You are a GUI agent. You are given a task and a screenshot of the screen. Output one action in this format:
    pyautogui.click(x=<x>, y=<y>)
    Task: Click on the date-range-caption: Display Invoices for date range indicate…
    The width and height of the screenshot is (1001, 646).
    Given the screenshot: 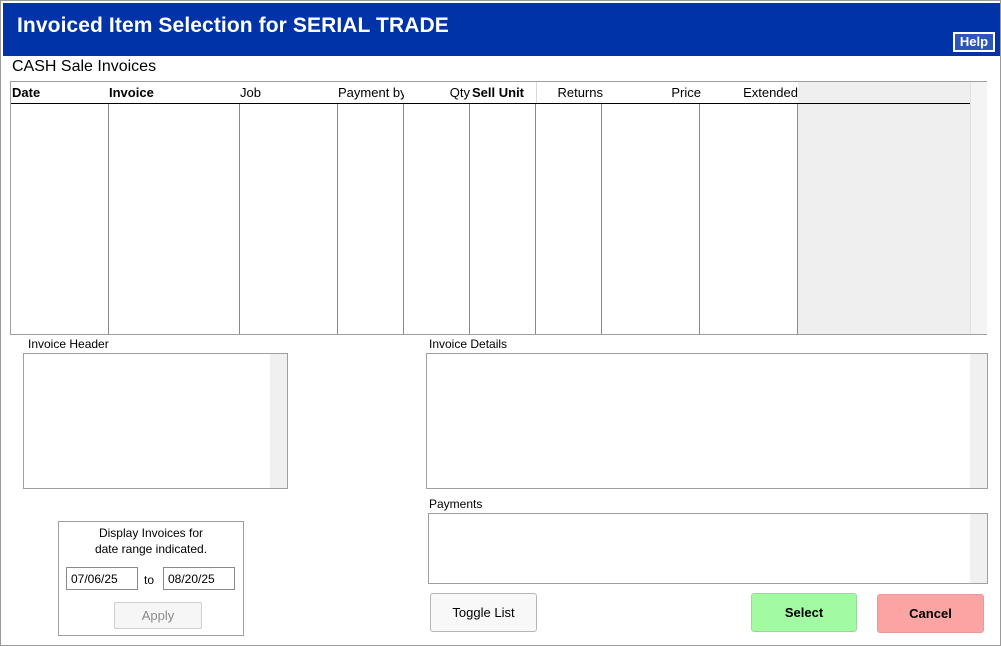 What is the action you would take?
    pyautogui.click(x=151, y=541)
    